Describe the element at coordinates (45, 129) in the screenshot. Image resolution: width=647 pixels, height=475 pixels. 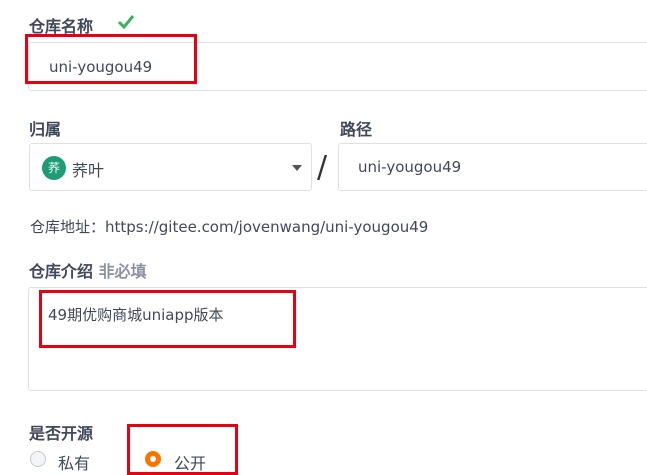
I see `owner-label: 归属` at that location.